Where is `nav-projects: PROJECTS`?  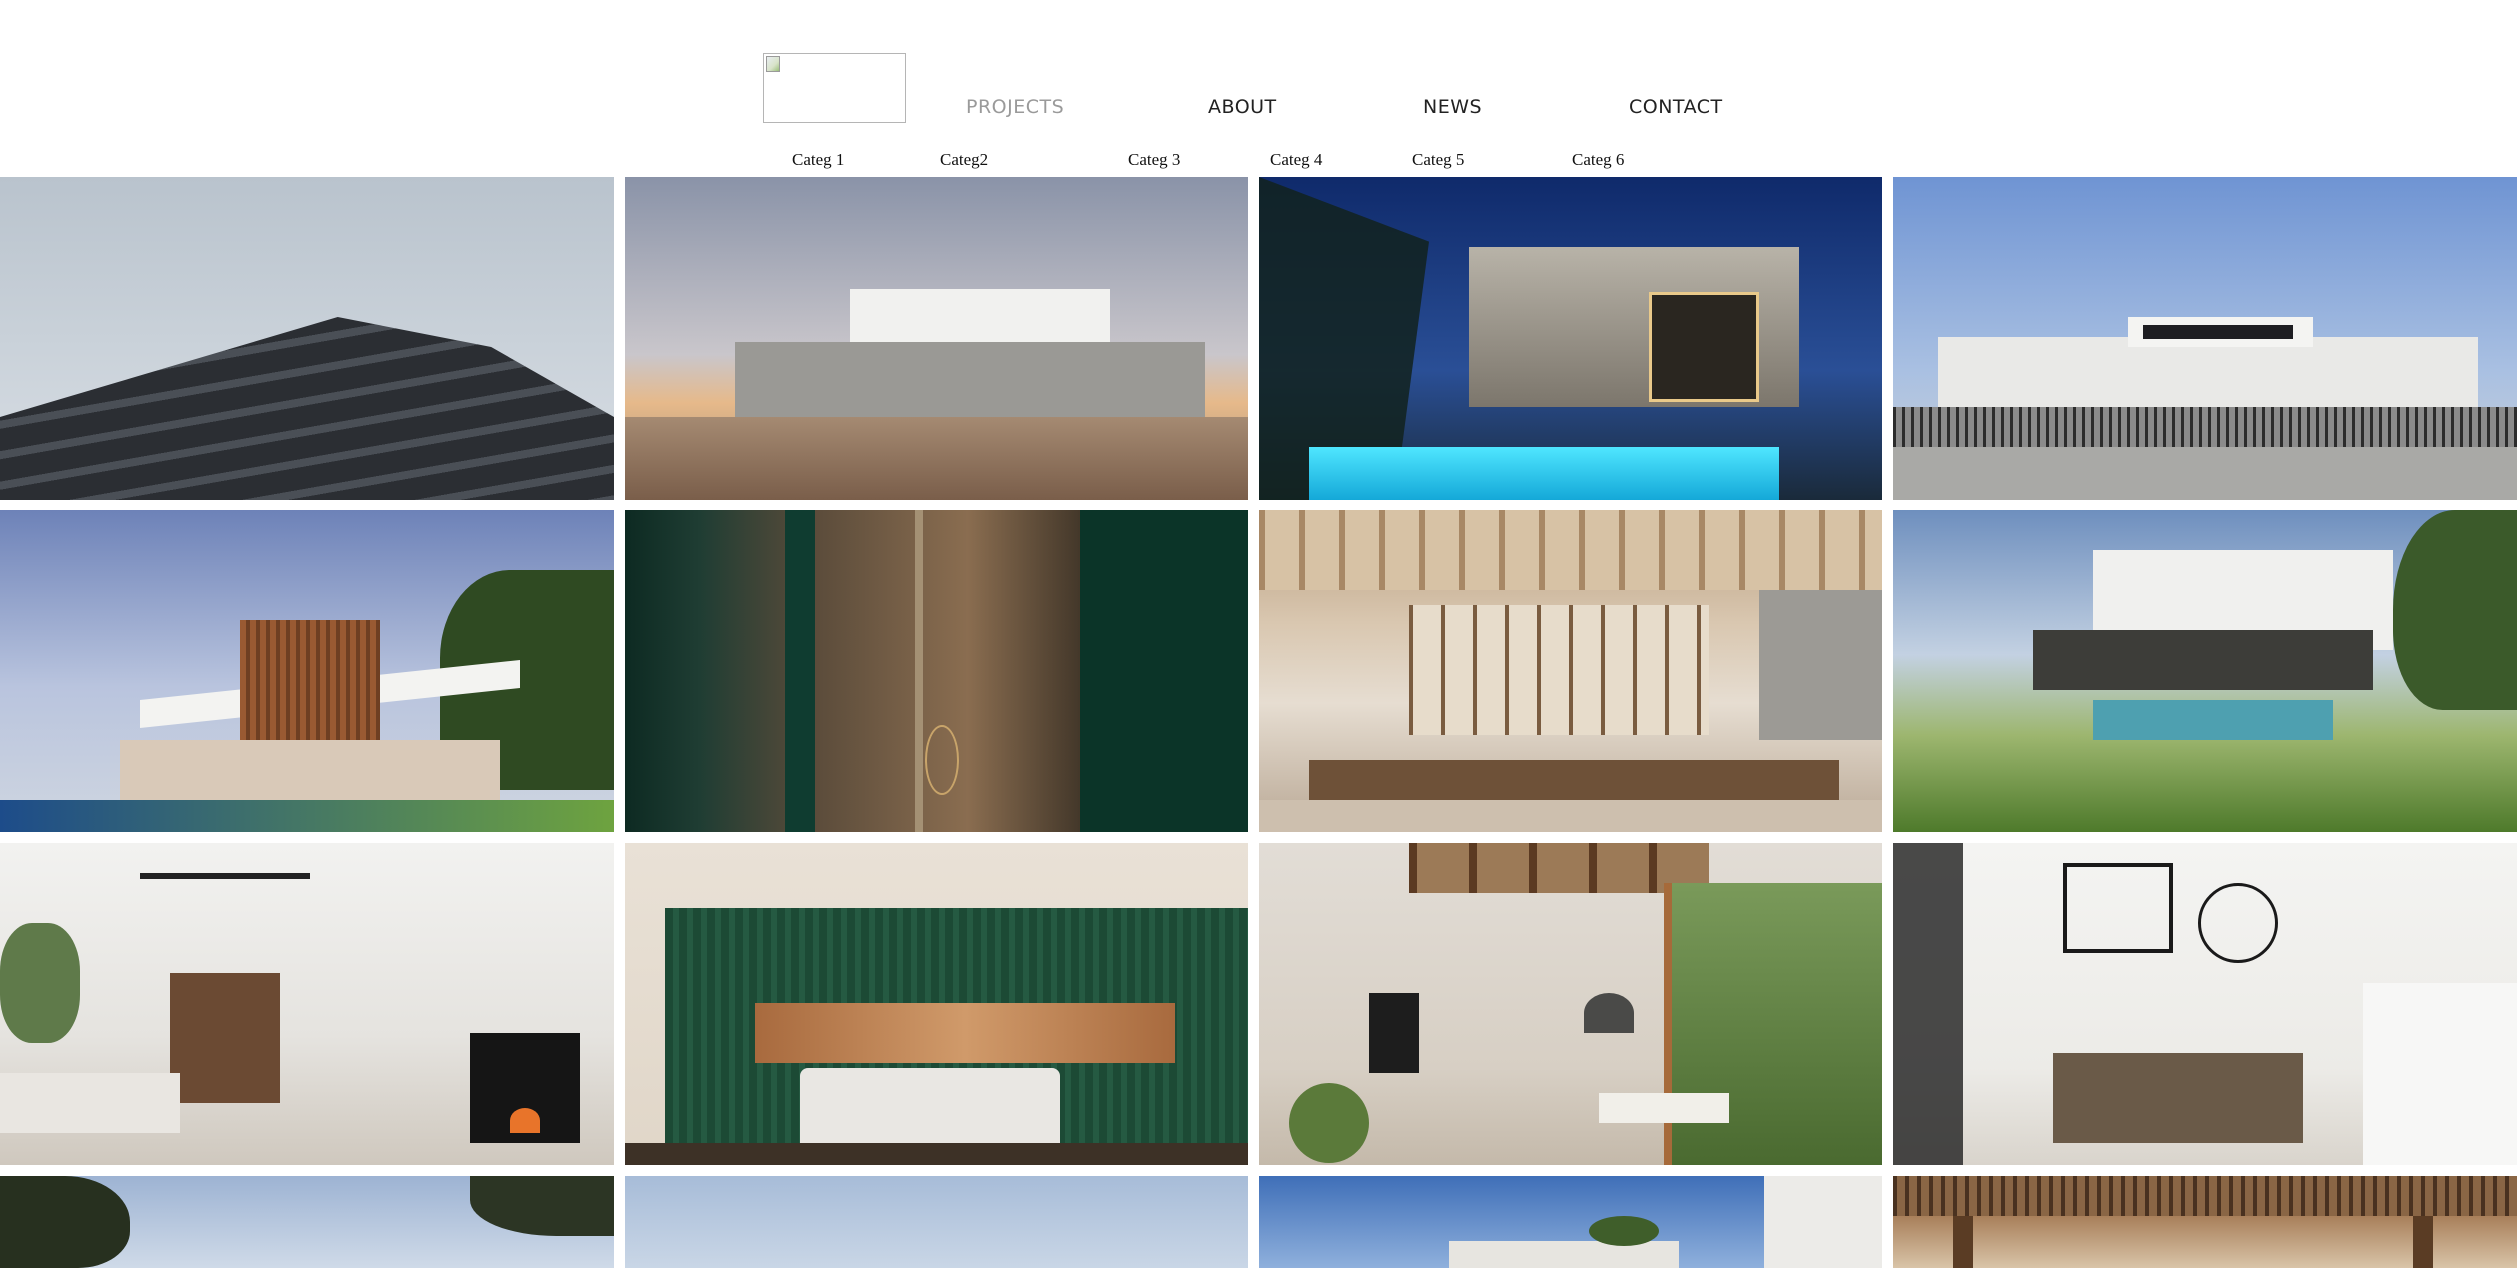
nav-projects: PROJECTS is located at coordinates (1015, 107).